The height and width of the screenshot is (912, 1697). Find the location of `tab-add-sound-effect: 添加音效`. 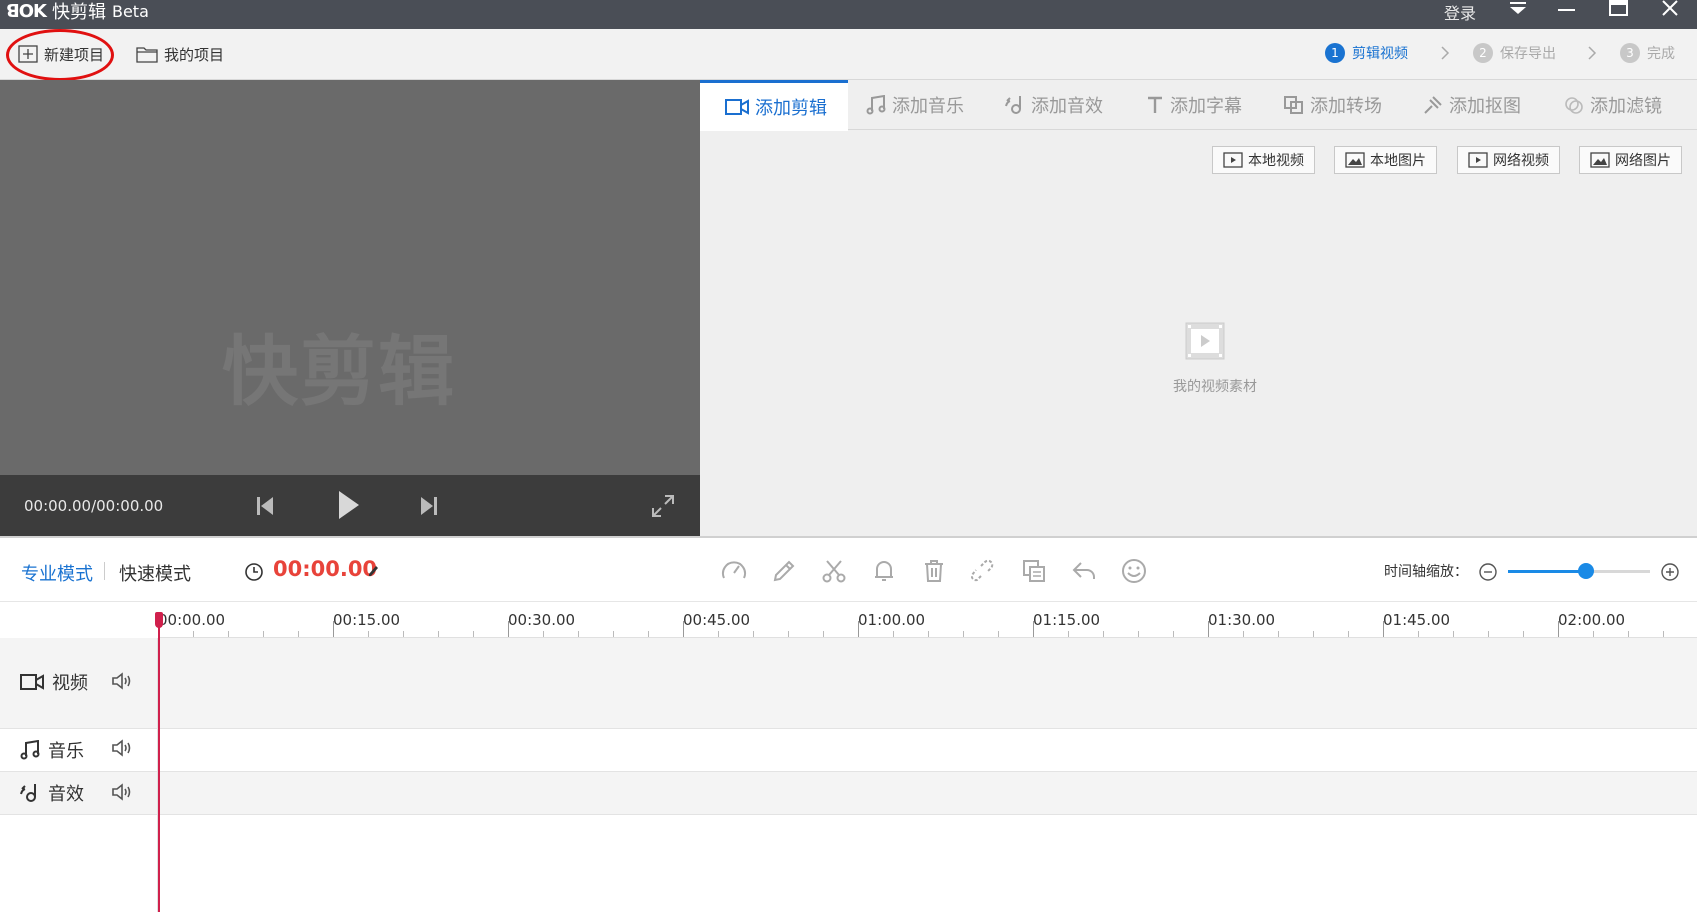

tab-add-sound-effect: 添加音效 is located at coordinates (1054, 105).